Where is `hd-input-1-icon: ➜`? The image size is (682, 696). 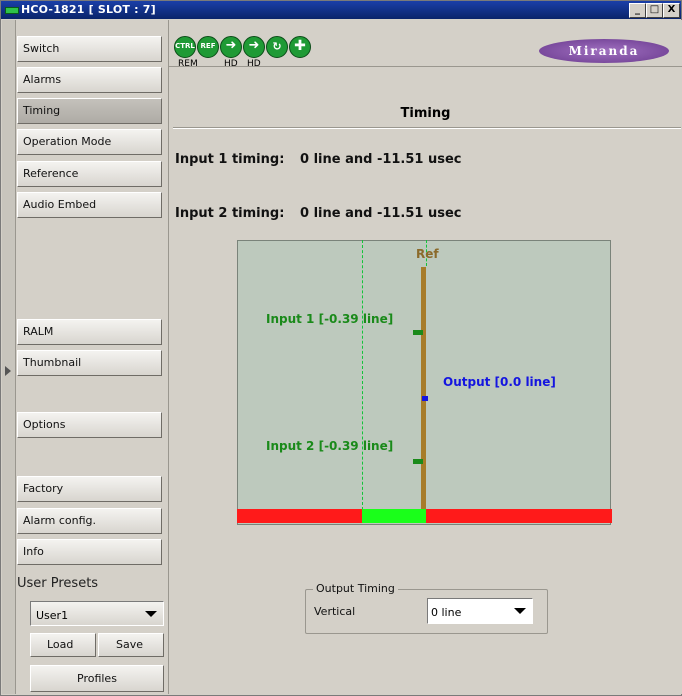 hd-input-1-icon: ➜ is located at coordinates (231, 47).